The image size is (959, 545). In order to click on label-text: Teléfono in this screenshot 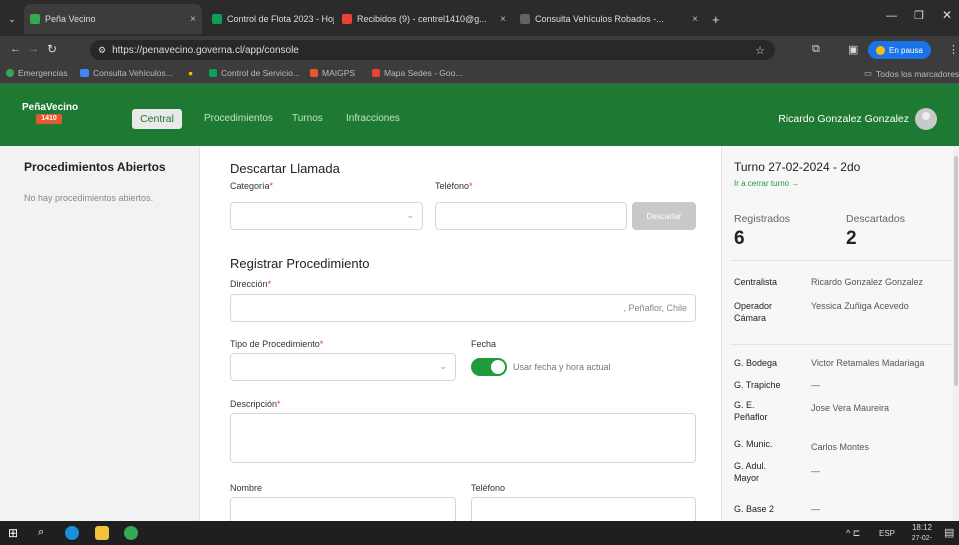, I will do `click(452, 186)`.